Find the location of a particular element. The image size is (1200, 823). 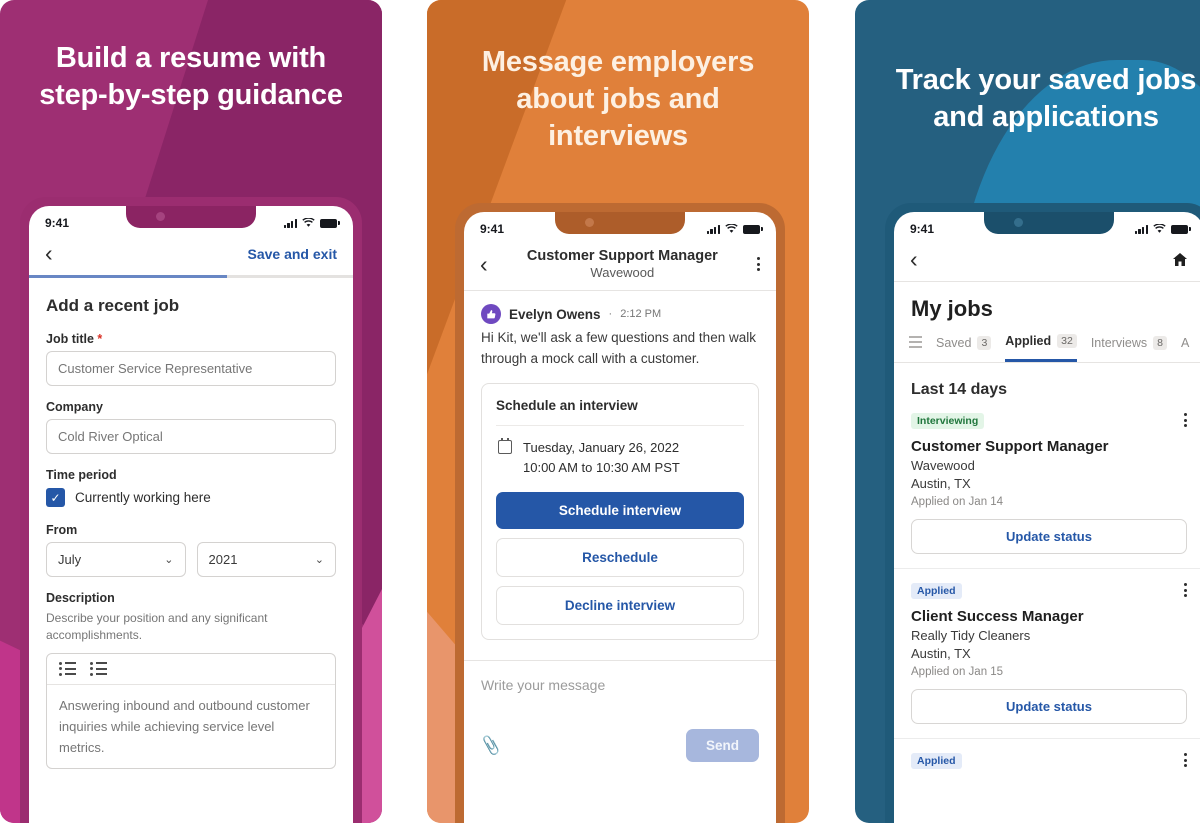

from-date-row: July ⌄ 2021 ⌄ is located at coordinates (191, 559).